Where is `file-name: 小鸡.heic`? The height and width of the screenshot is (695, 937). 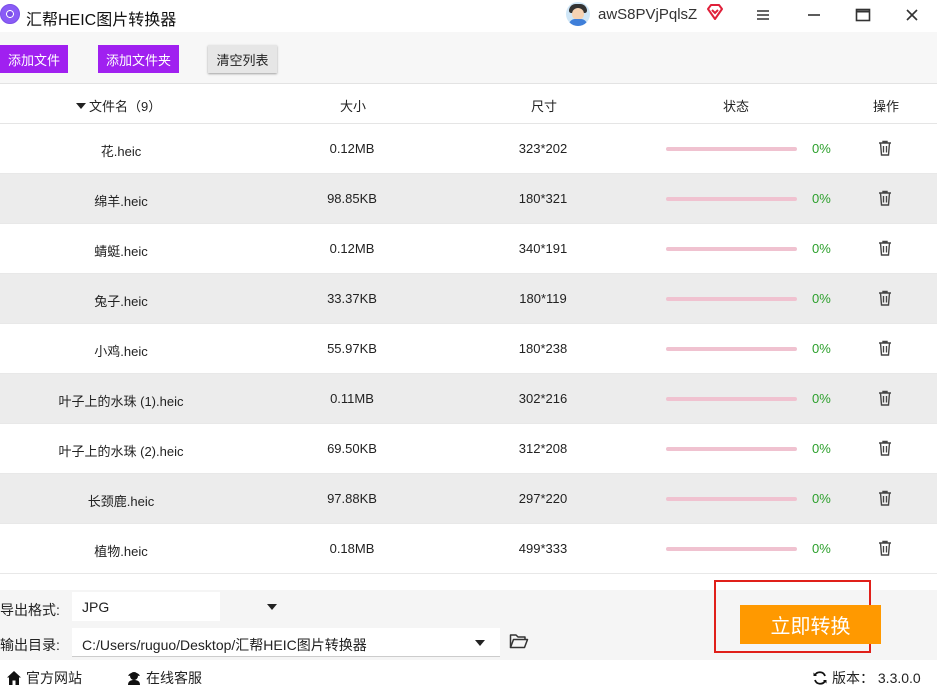
file-name: 小鸡.heic is located at coordinates (121, 351).